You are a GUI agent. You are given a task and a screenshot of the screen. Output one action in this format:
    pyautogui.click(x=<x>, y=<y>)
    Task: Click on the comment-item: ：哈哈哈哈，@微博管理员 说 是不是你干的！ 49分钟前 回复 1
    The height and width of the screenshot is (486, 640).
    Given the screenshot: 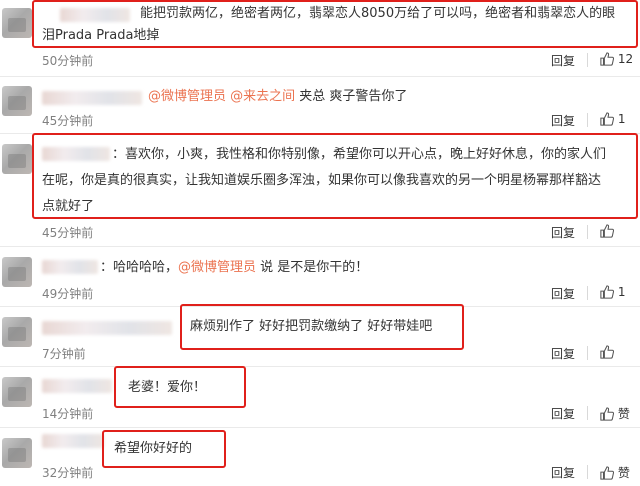 What is the action you would take?
    pyautogui.click(x=320, y=276)
    